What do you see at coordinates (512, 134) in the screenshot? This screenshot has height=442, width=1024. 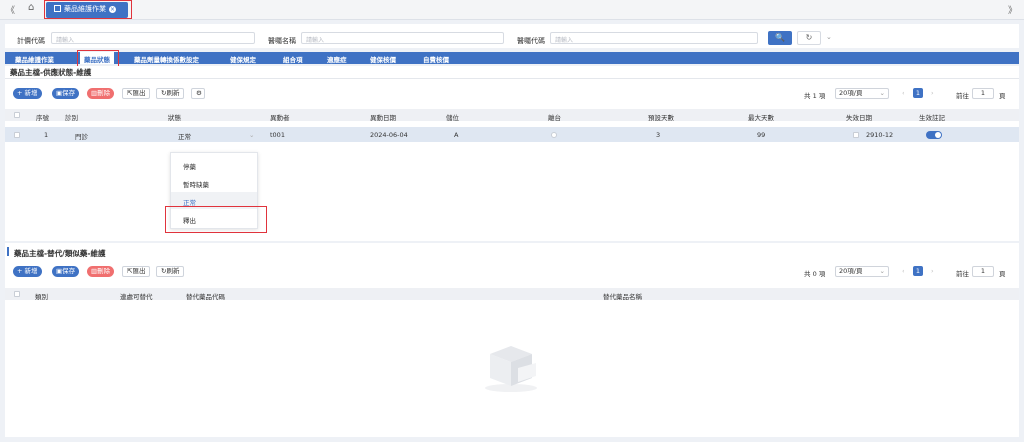 I see `table-row: 1 門診 正常 ⌄ t001 2024-06-04 A 3 99 2910-12` at bounding box center [512, 134].